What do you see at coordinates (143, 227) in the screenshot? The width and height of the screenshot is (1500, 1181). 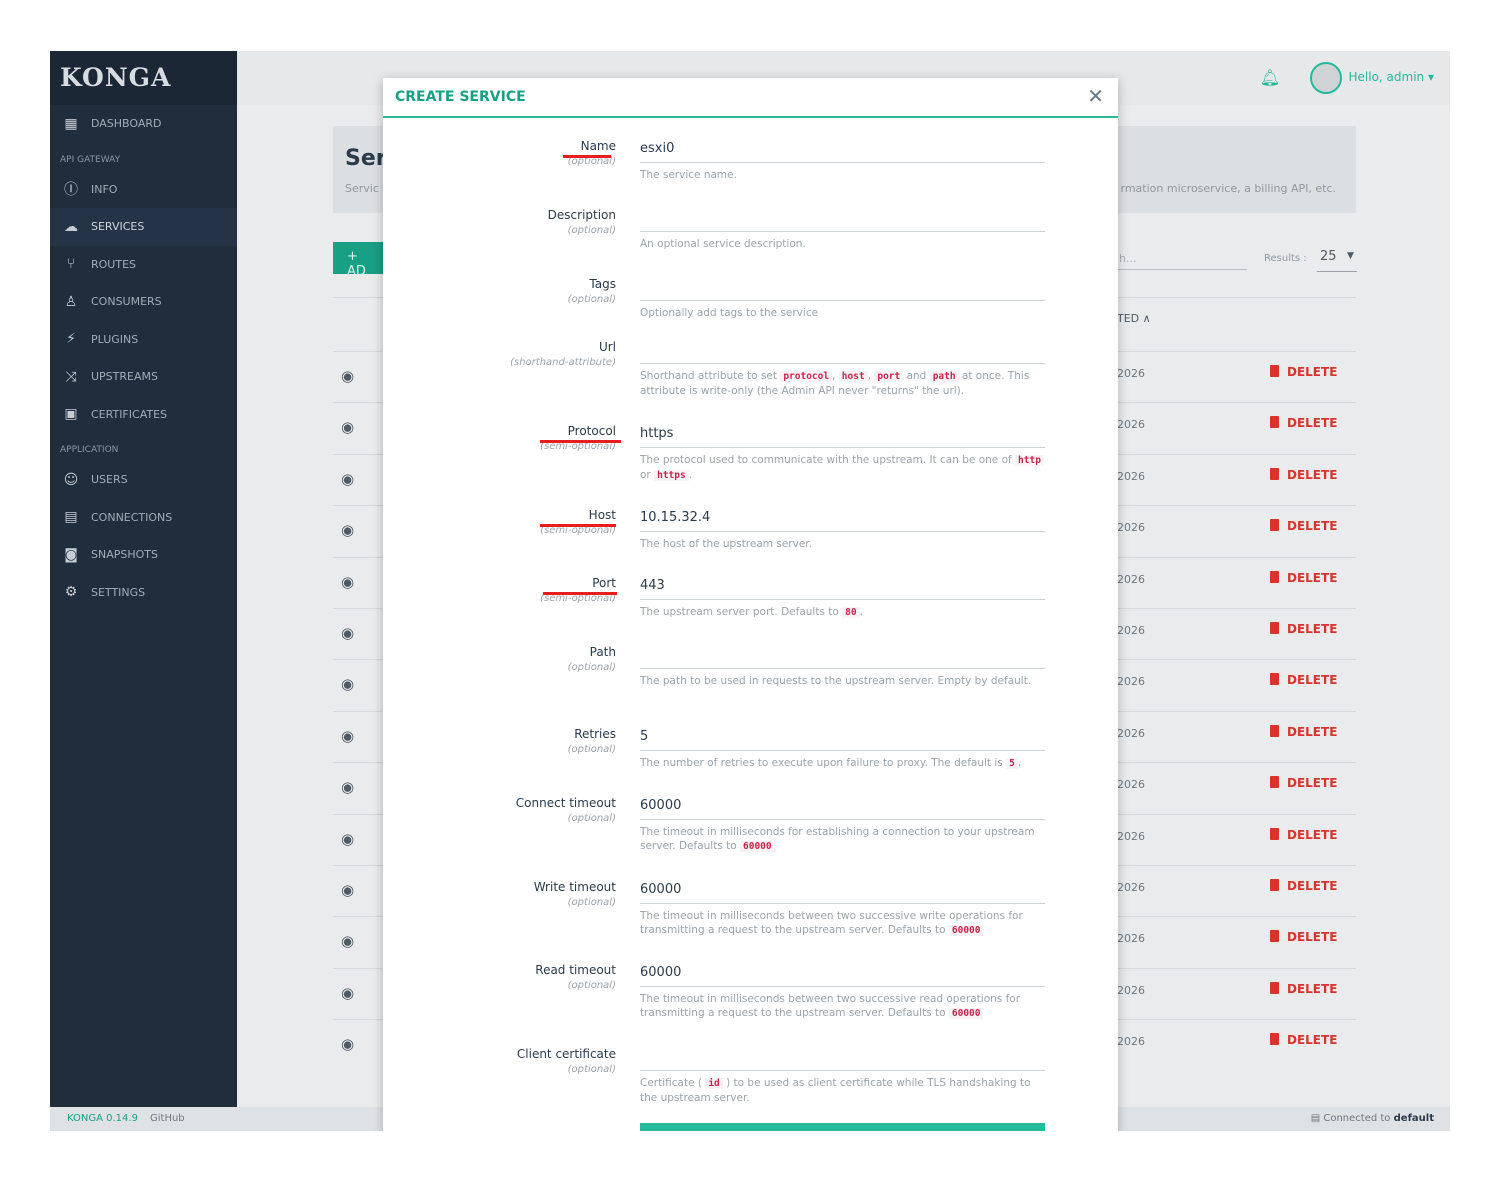 I see `sidebar-item-services: ☁ SERVICES` at bounding box center [143, 227].